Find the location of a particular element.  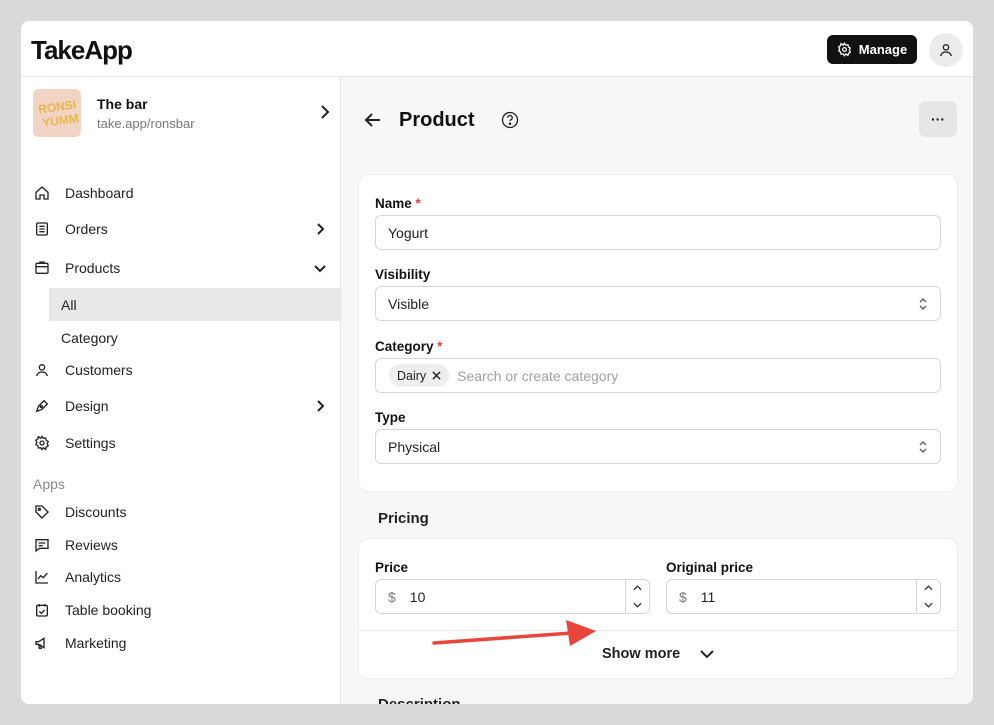

calendar-icon is located at coordinates (42, 610).